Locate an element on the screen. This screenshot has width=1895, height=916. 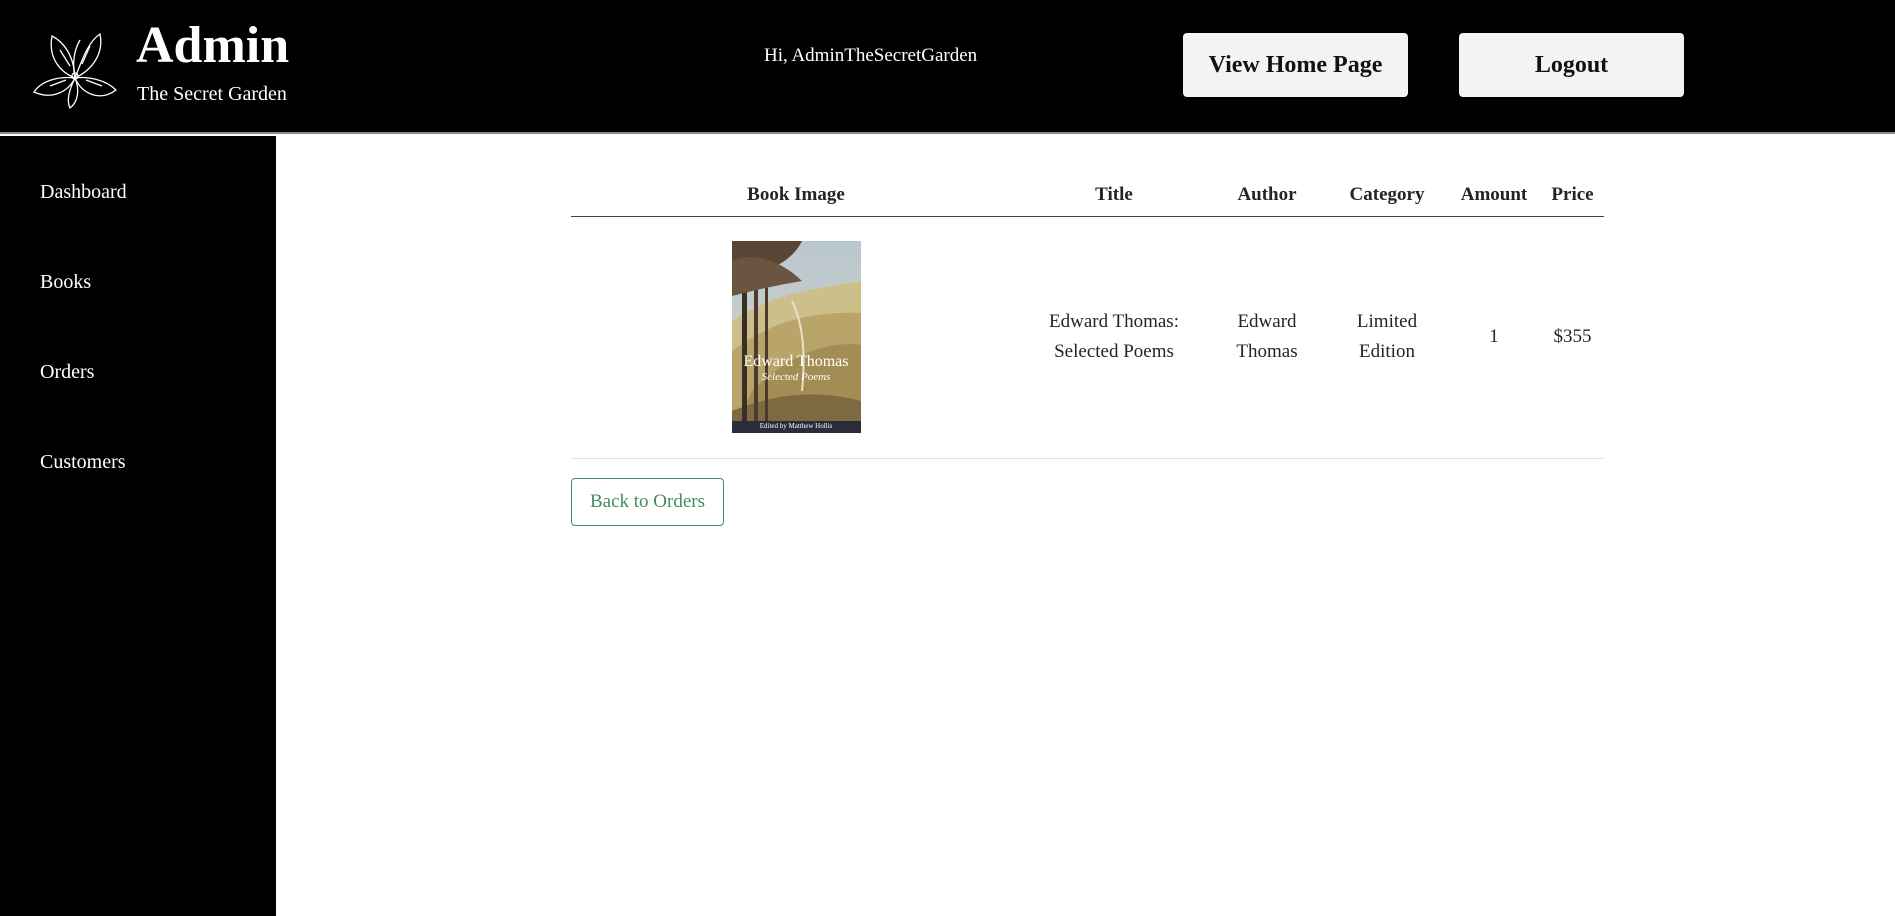
sidebar-item-dashboard: Dashboard is located at coordinates (83, 192).